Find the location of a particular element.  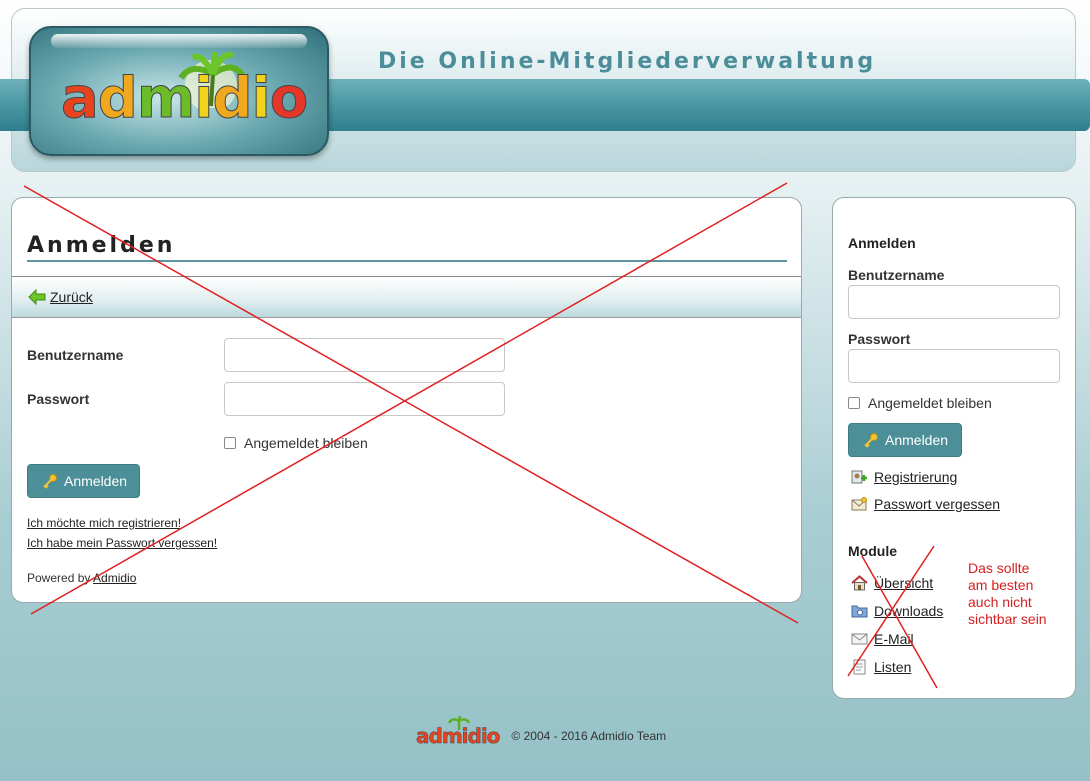

password-input is located at coordinates (364, 399).